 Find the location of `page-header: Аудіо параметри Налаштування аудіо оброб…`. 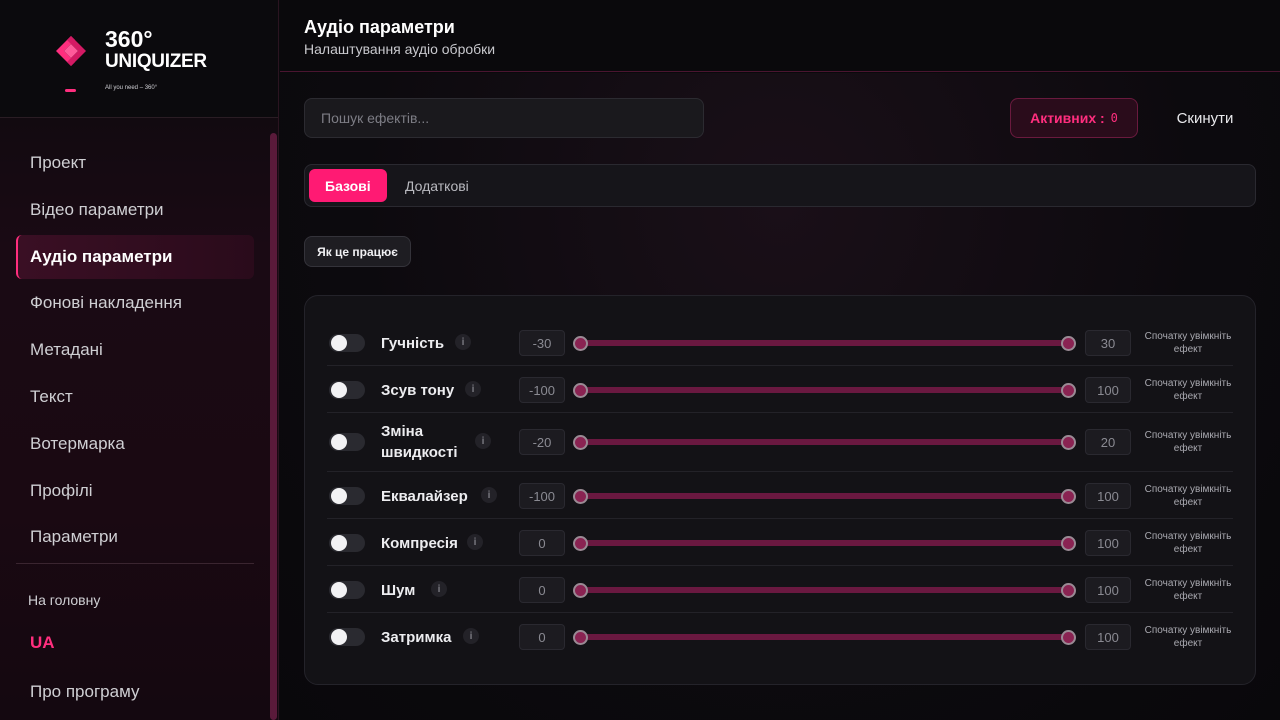

page-header: Аудіо параметри Налаштування аудіо оброб… is located at coordinates (780, 36).